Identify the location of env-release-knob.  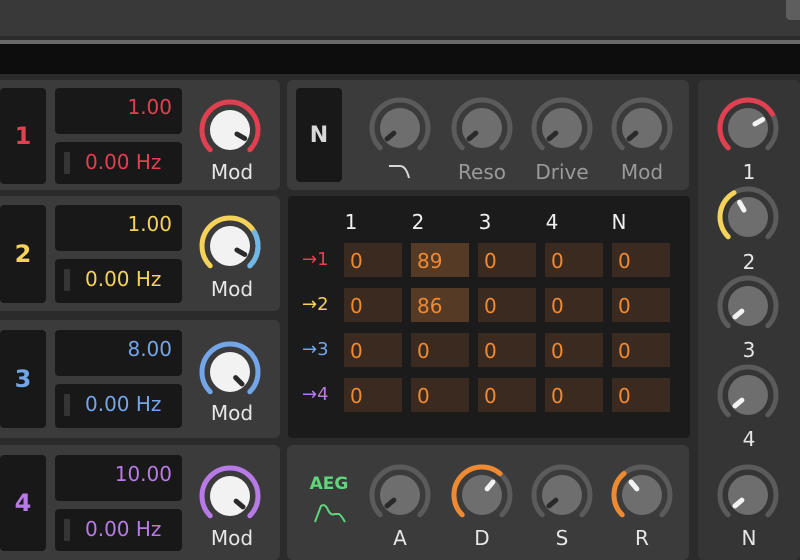
(642, 495).